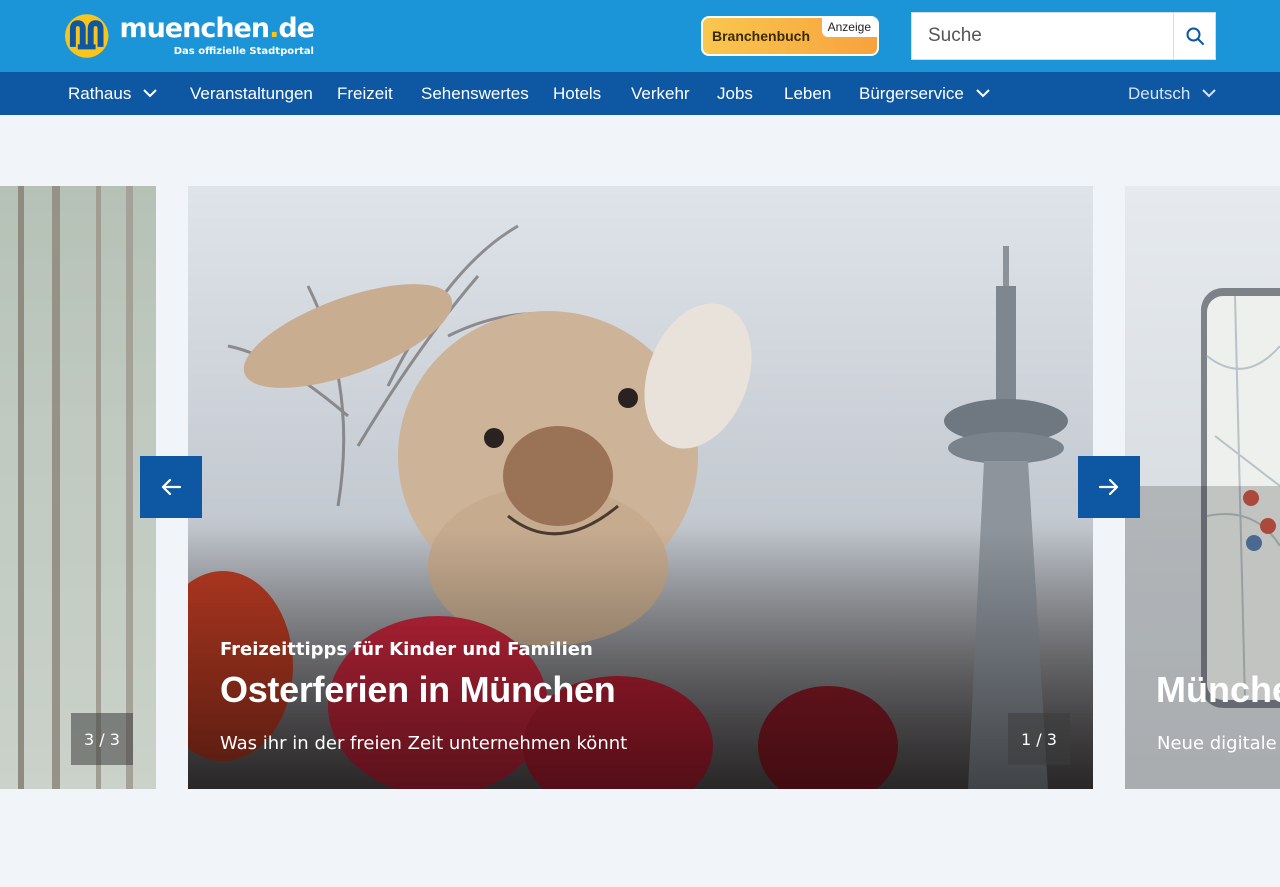 The image size is (1280, 887). Describe the element at coordinates (243, 51) in the screenshot. I see `logo-tagline: Das offizielle Stadtportal` at that location.